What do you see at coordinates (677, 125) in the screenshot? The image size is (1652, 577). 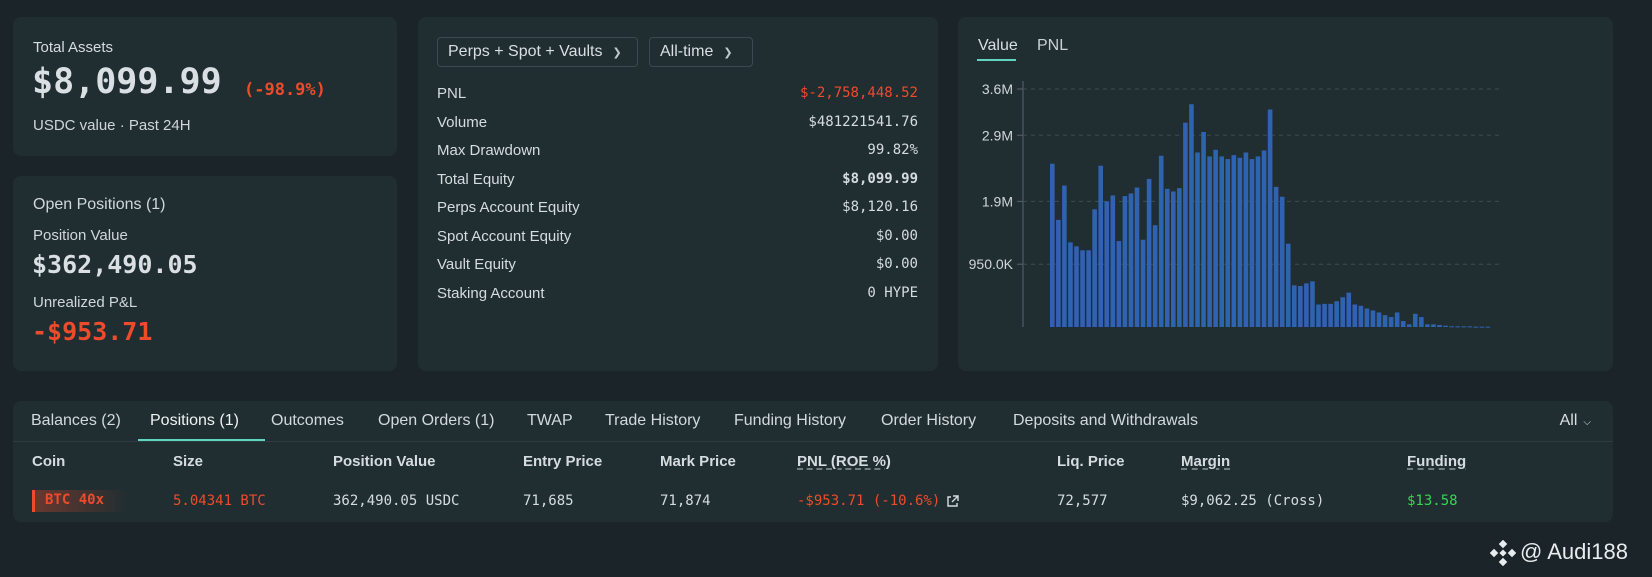 I see `stat-row: Volume $481221541.76` at bounding box center [677, 125].